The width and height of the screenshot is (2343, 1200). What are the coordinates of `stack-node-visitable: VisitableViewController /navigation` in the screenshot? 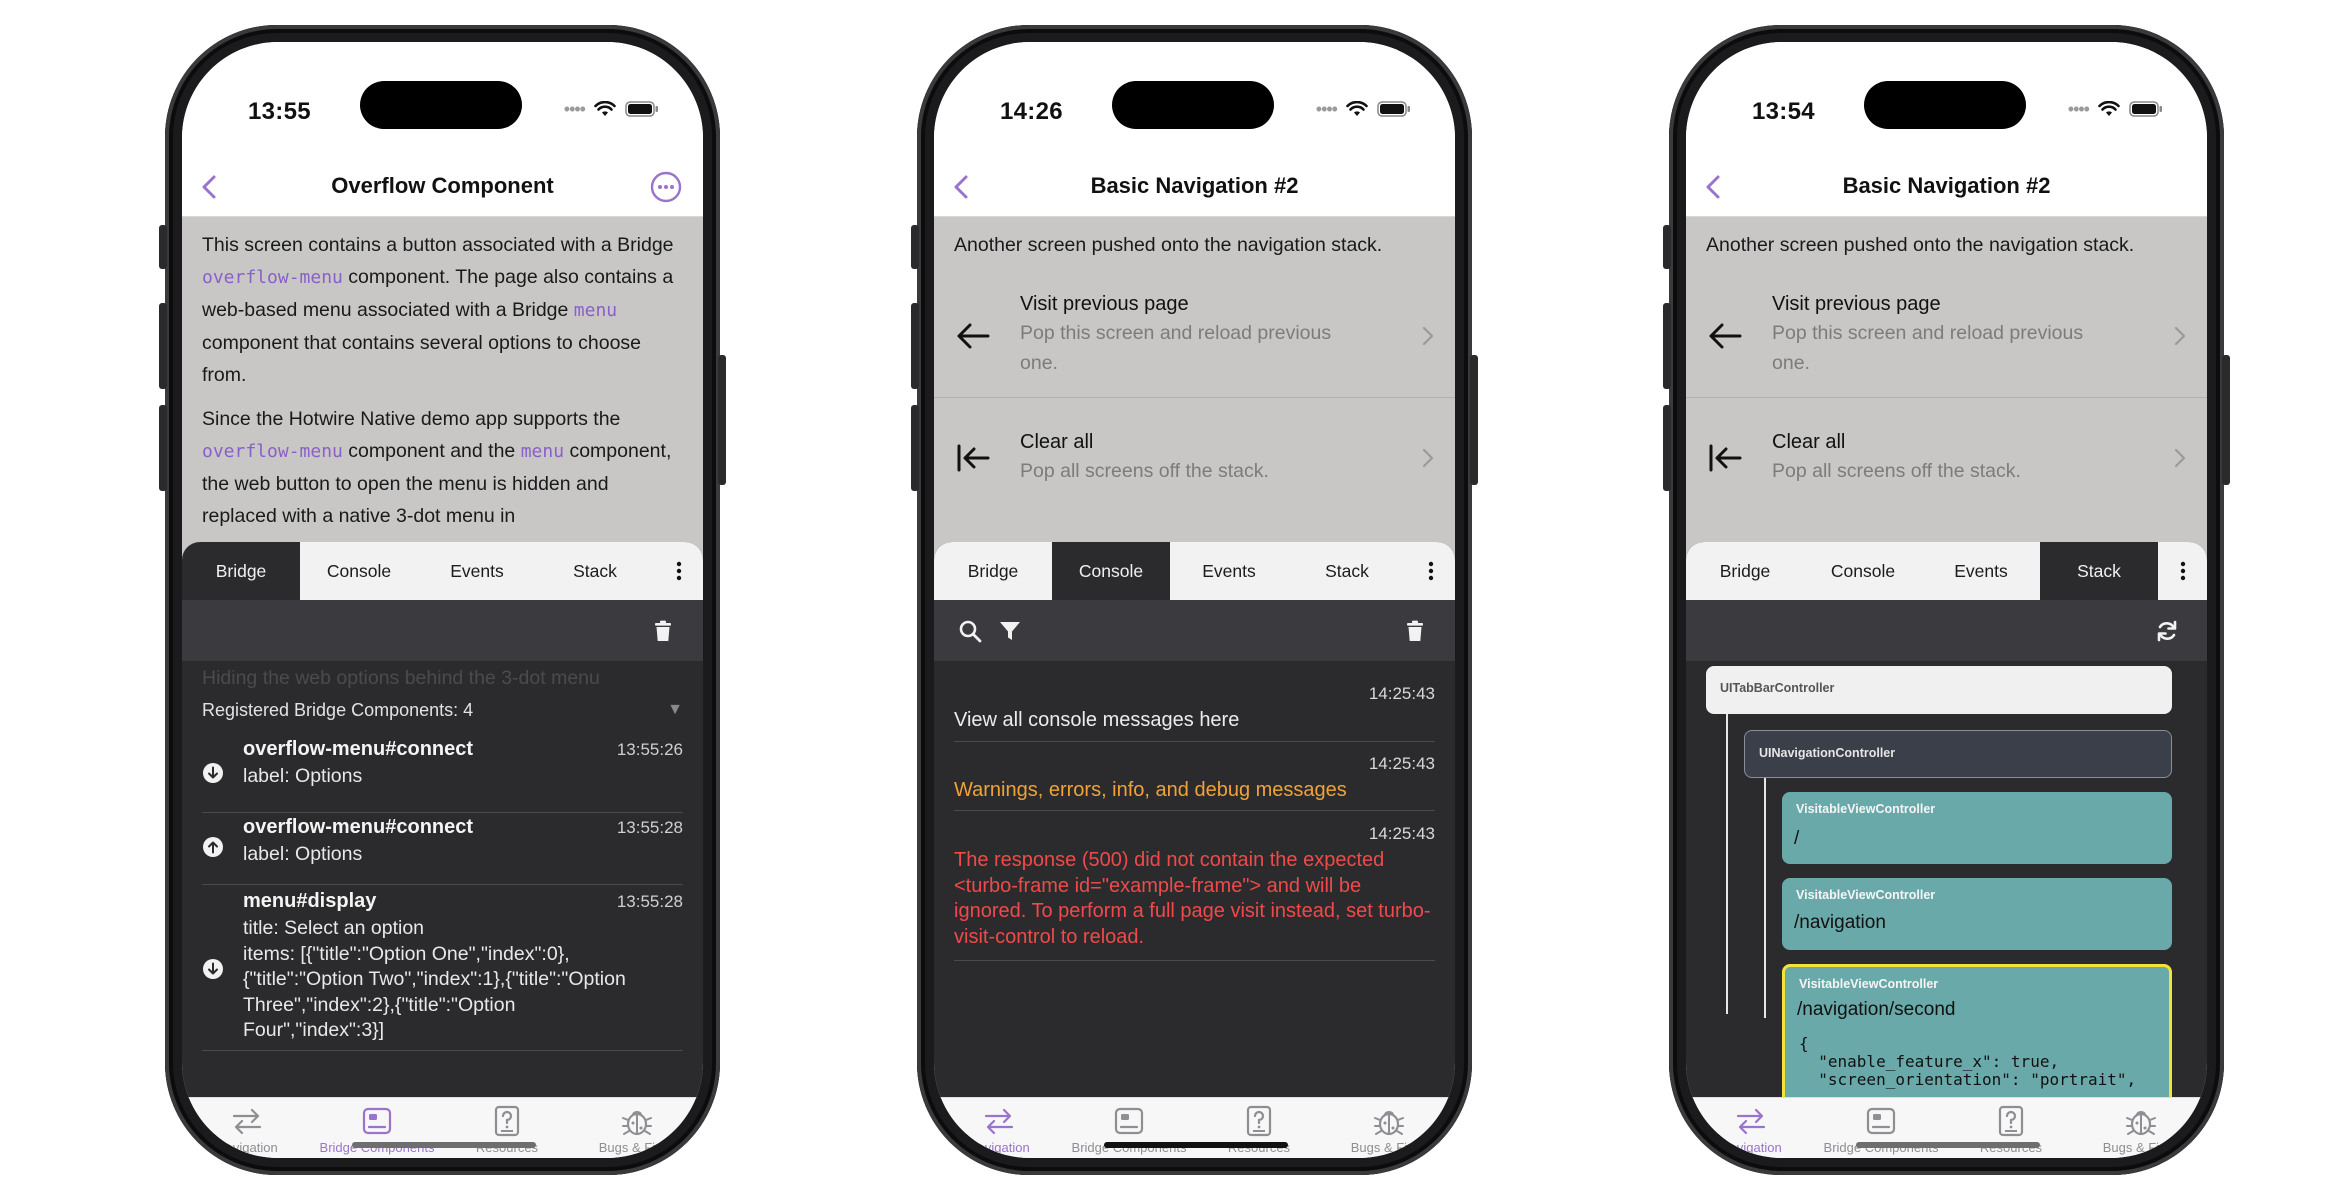 It's located at (1977, 914).